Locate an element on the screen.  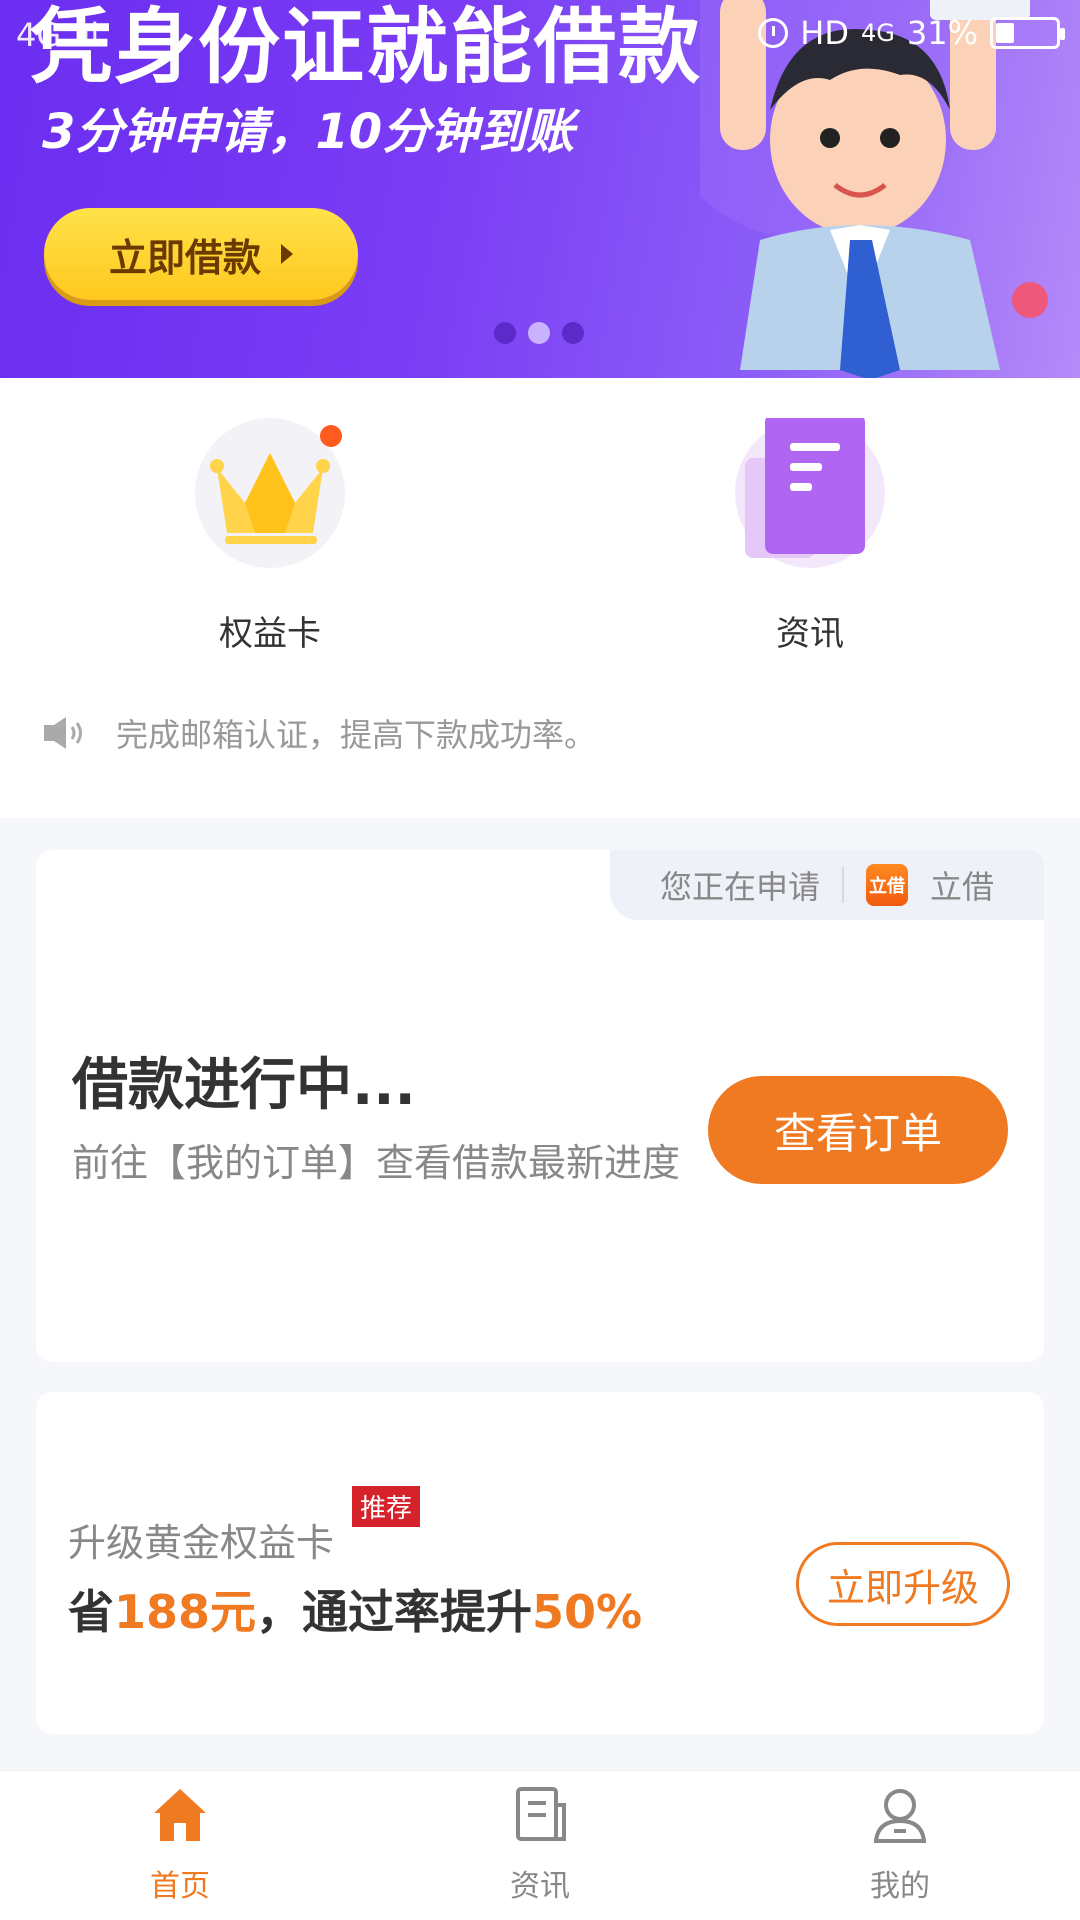
news-icon is located at coordinates (540, 1815).